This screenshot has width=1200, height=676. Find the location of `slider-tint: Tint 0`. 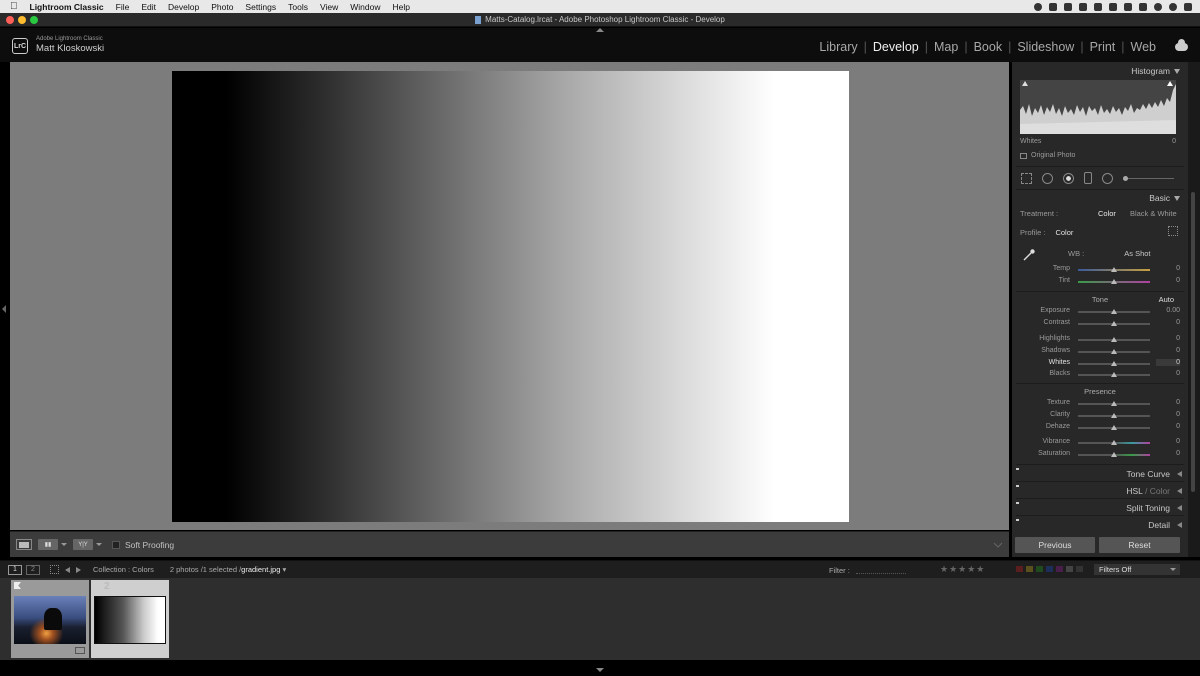

slider-tint: Tint 0 is located at coordinates (1100, 282).